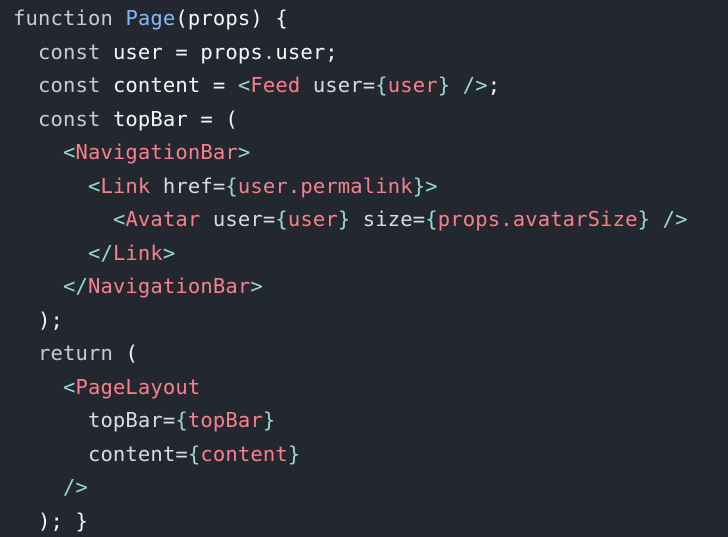 The width and height of the screenshot is (728, 537). What do you see at coordinates (100, 453) in the screenshot?
I see `code-token-attr: content=` at bounding box center [100, 453].